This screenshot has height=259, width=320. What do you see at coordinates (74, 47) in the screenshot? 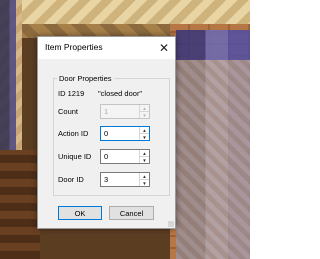
I see `dialog-title: Item Properties` at bounding box center [74, 47].